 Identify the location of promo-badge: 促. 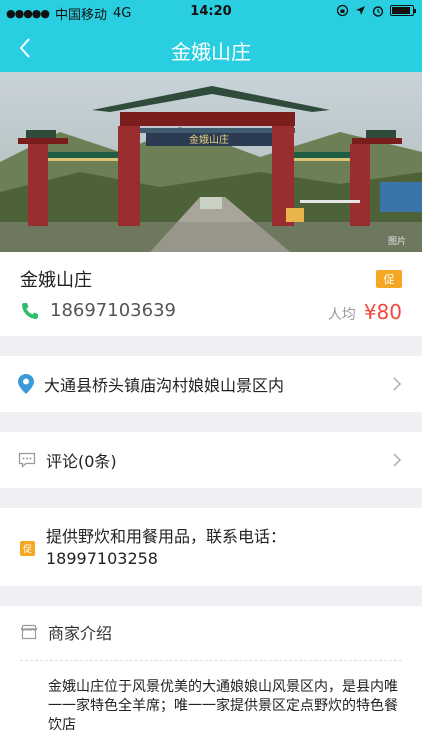
(389, 279).